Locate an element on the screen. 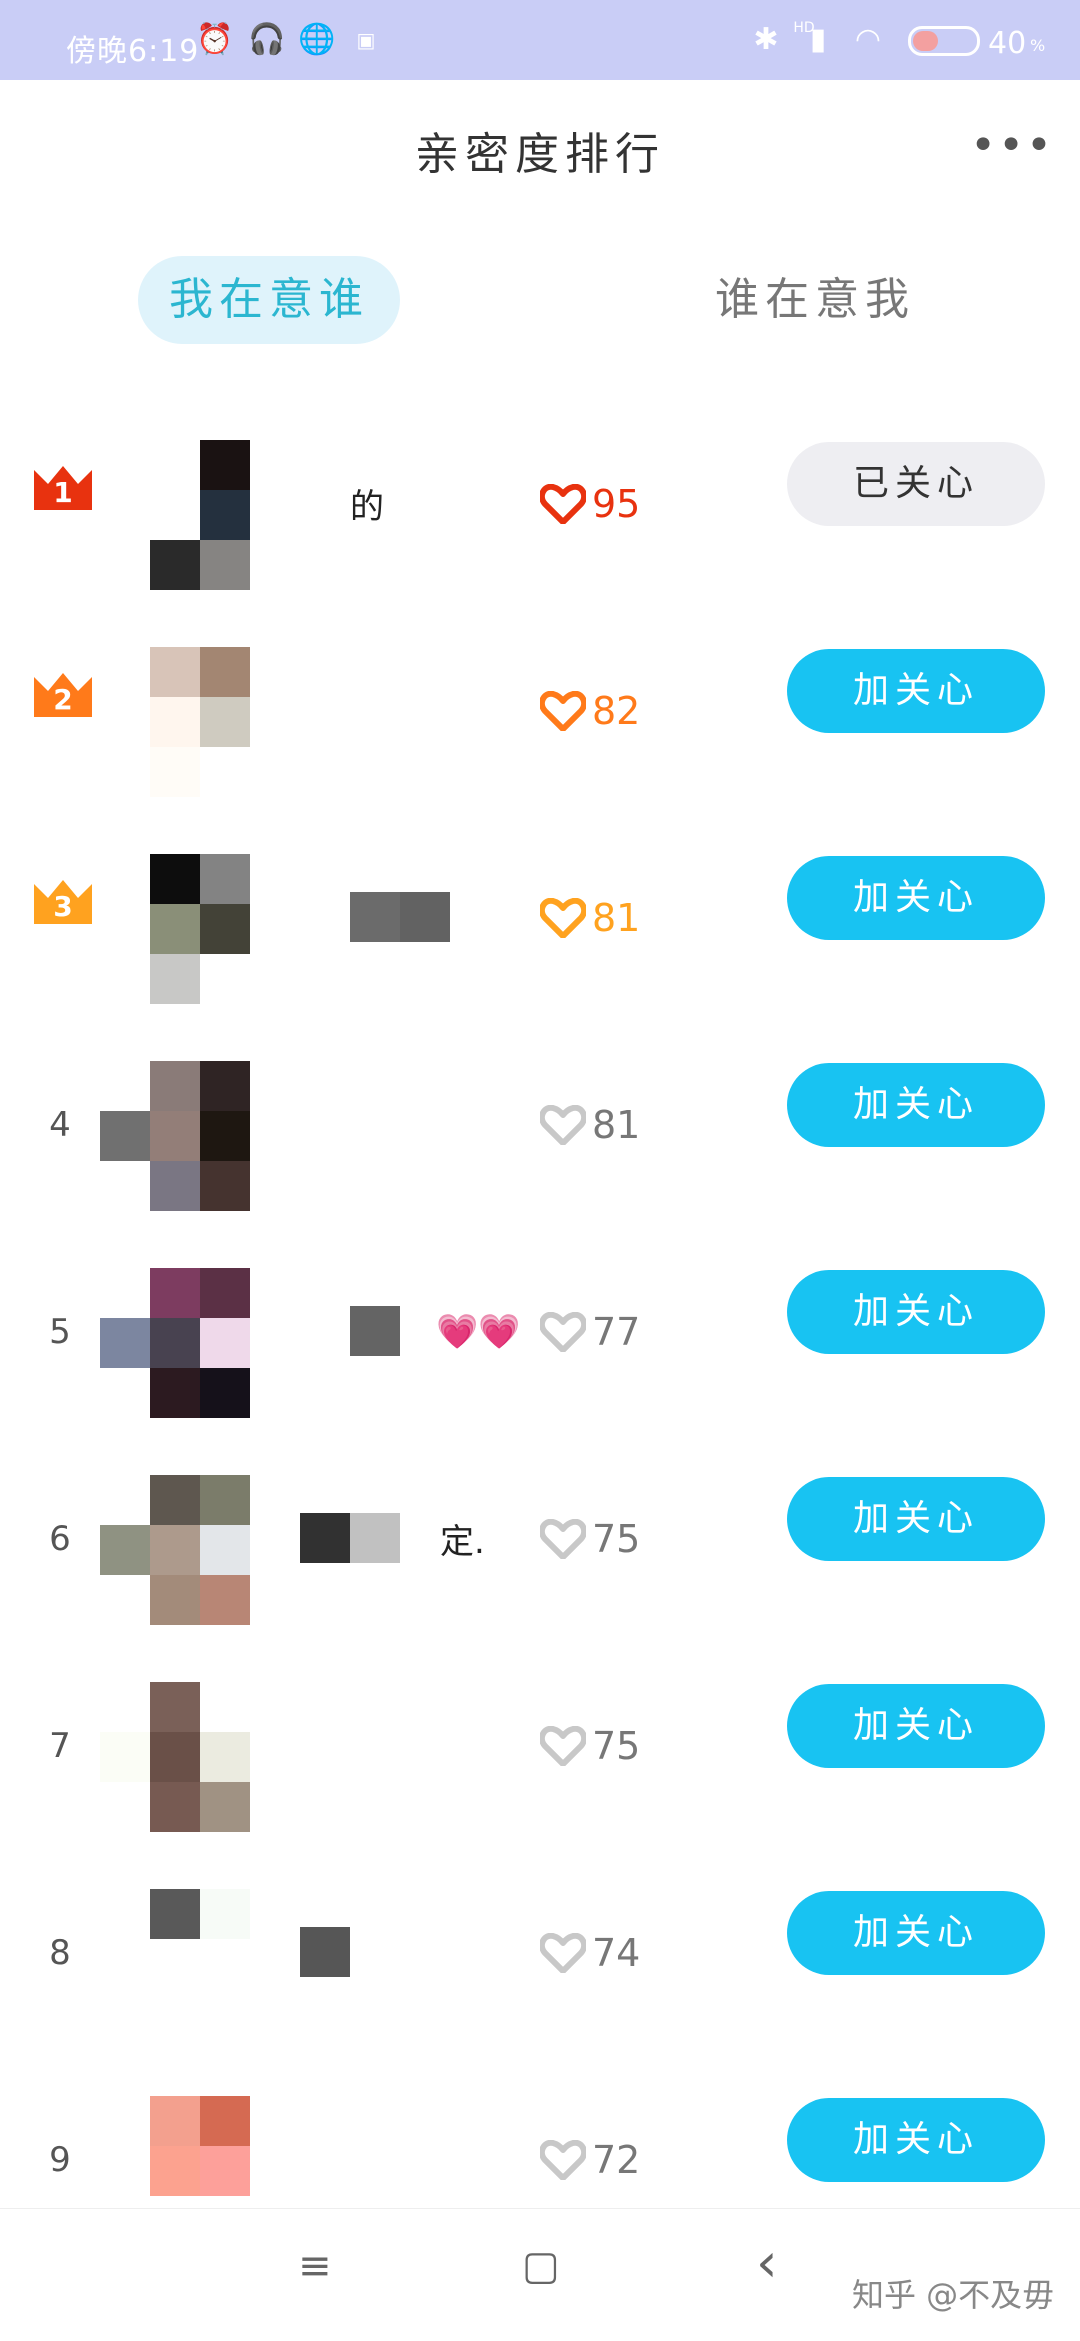  more-options-icon: ••• is located at coordinates (1012, 145).